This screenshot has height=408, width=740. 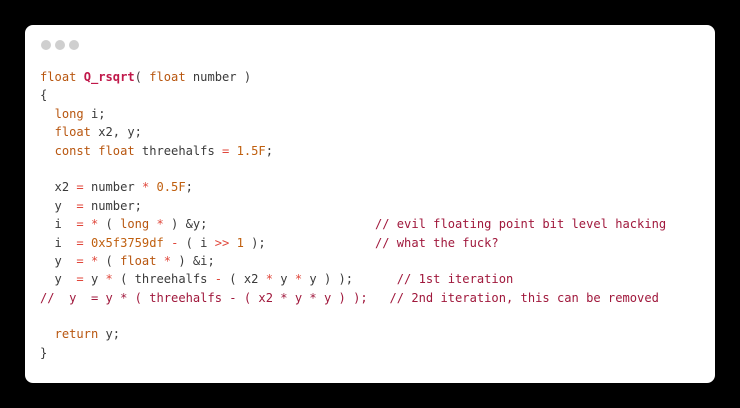 What do you see at coordinates (222, 242) in the screenshot?
I see `code-token-op: >>` at bounding box center [222, 242].